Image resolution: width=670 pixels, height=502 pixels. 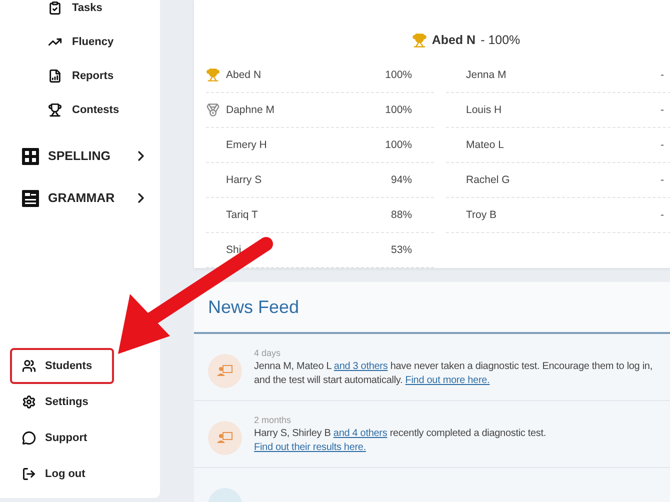 What do you see at coordinates (29, 438) in the screenshot?
I see `chat-bubble-icon` at bounding box center [29, 438].